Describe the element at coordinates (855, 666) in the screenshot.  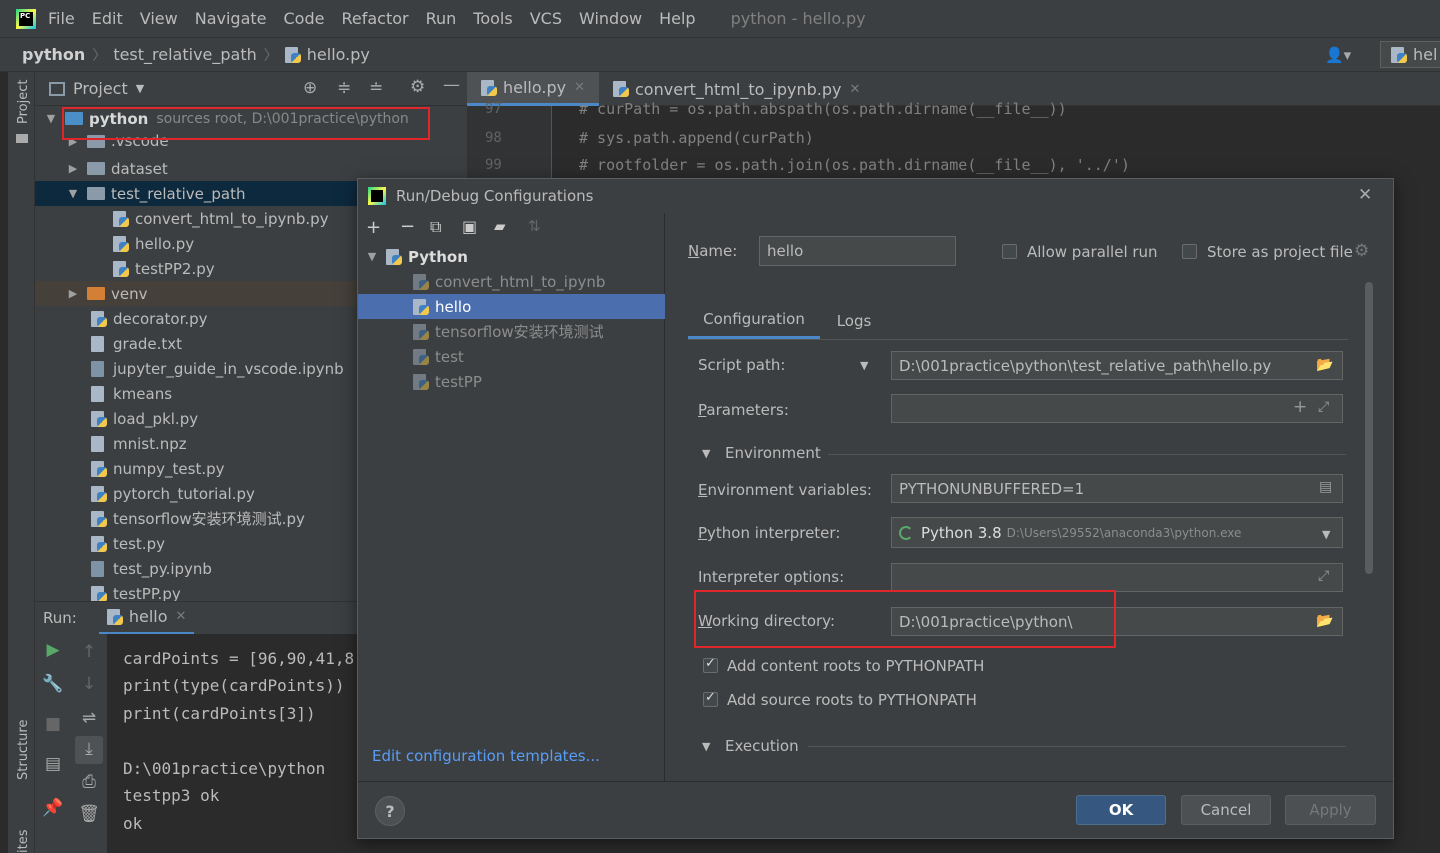
I see `add-content-roots-label: Add content roots to PYTHONPATH` at that location.